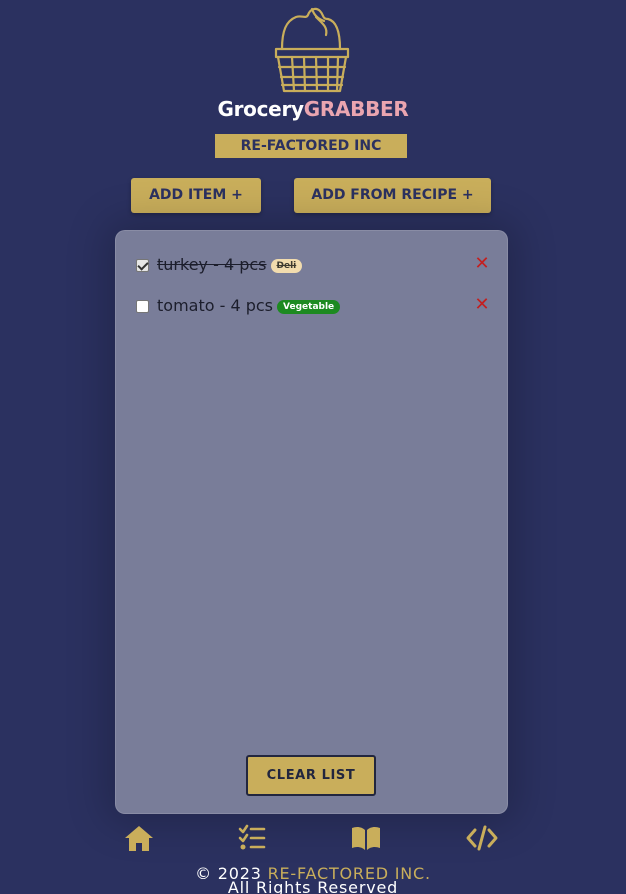 The image size is (626, 894). Describe the element at coordinates (313, 886) in the screenshot. I see `footer-rights: All Rights Reserved` at that location.